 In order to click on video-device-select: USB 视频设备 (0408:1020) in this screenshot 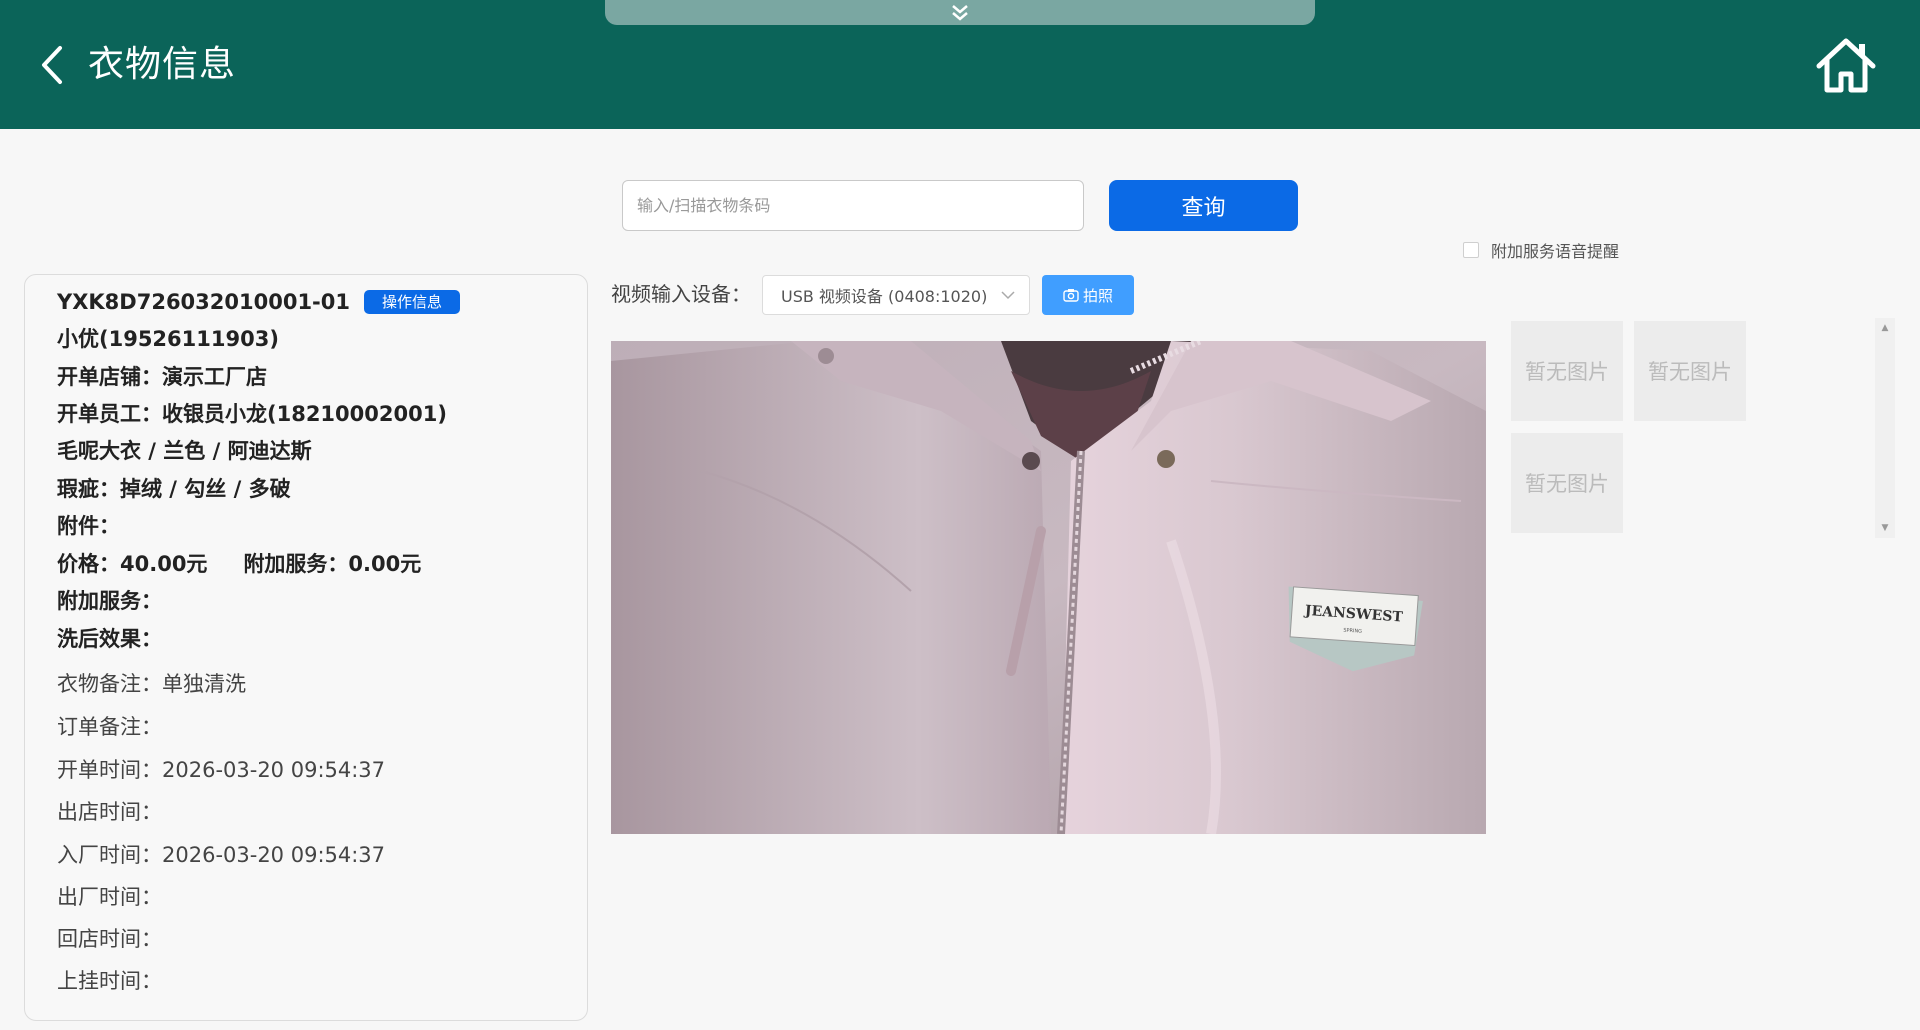, I will do `click(896, 295)`.